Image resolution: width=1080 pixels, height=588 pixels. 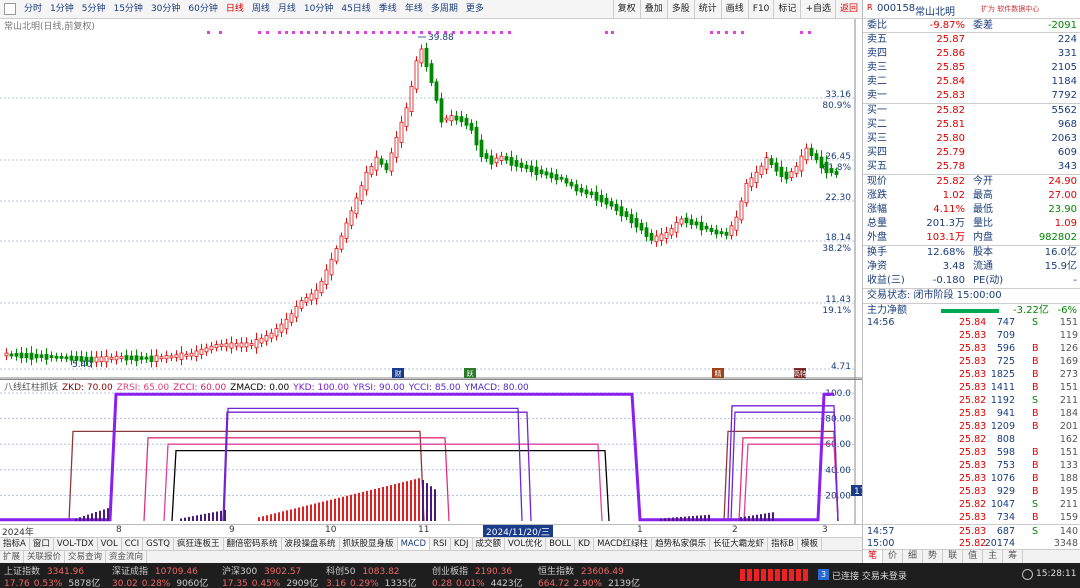 I want to click on tab-period: 1分钟, so click(x=62, y=9).